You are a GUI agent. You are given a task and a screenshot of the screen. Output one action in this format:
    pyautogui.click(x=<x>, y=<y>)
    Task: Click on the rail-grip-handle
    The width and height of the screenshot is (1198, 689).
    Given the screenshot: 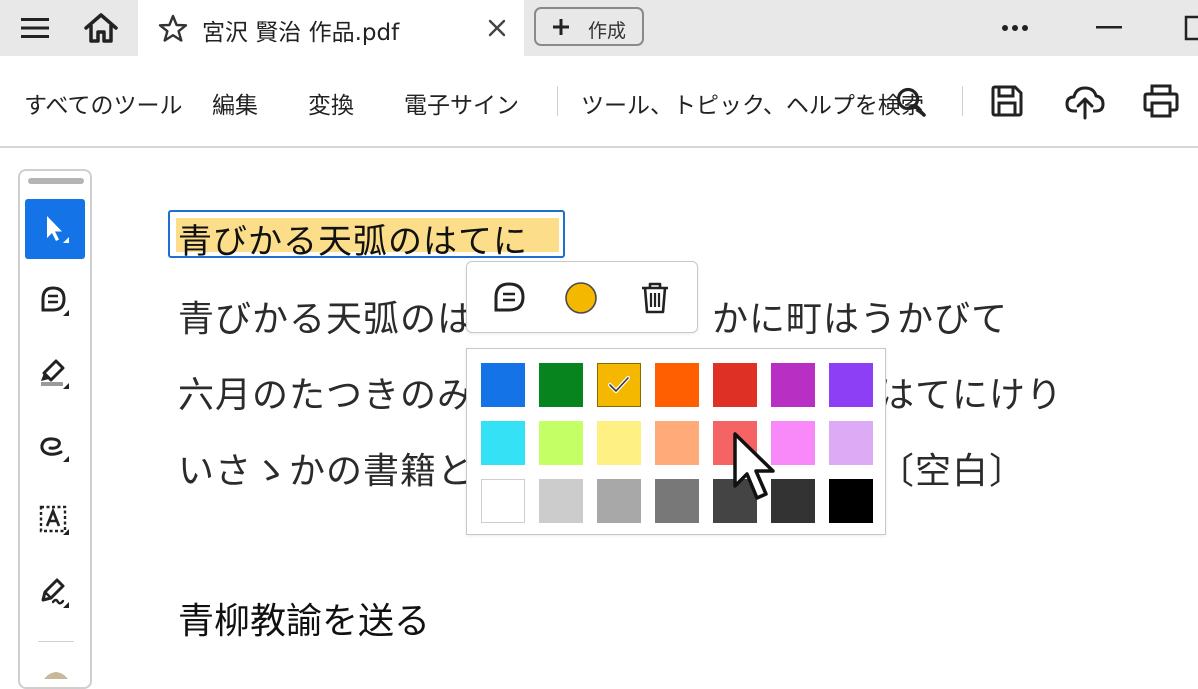 What is the action you would take?
    pyautogui.click(x=56, y=181)
    